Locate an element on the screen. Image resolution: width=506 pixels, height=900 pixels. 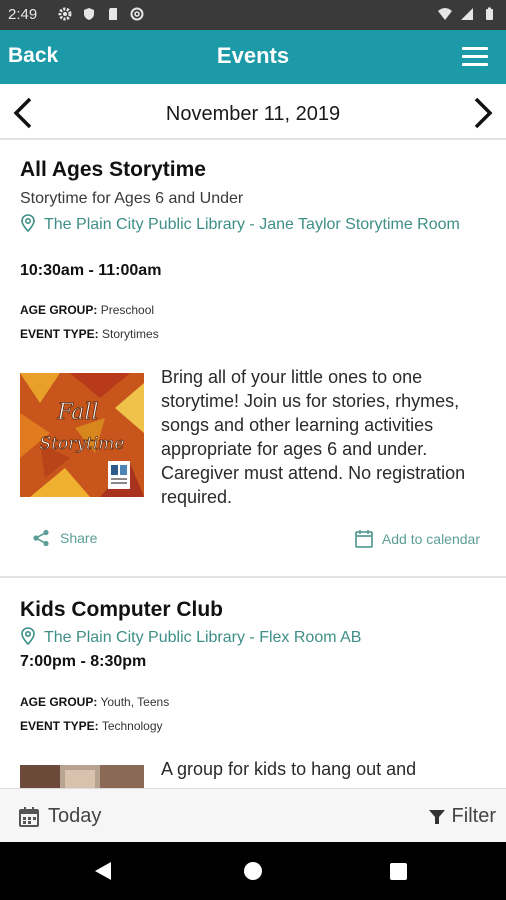
age-group: AGE GROUP: Youth, Teens is located at coordinates (94, 702).